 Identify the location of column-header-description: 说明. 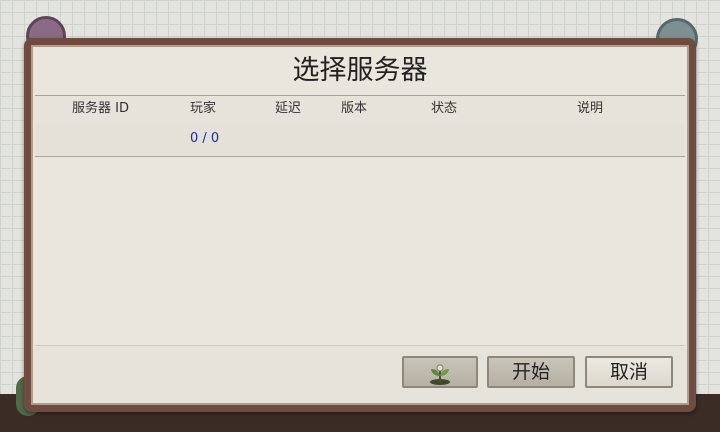
(590, 109).